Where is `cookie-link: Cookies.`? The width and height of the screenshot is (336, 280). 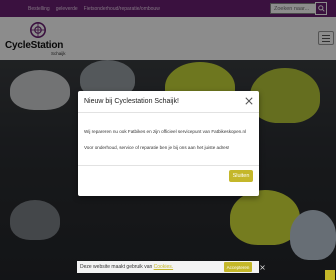 cookie-link: Cookies. is located at coordinates (163, 267).